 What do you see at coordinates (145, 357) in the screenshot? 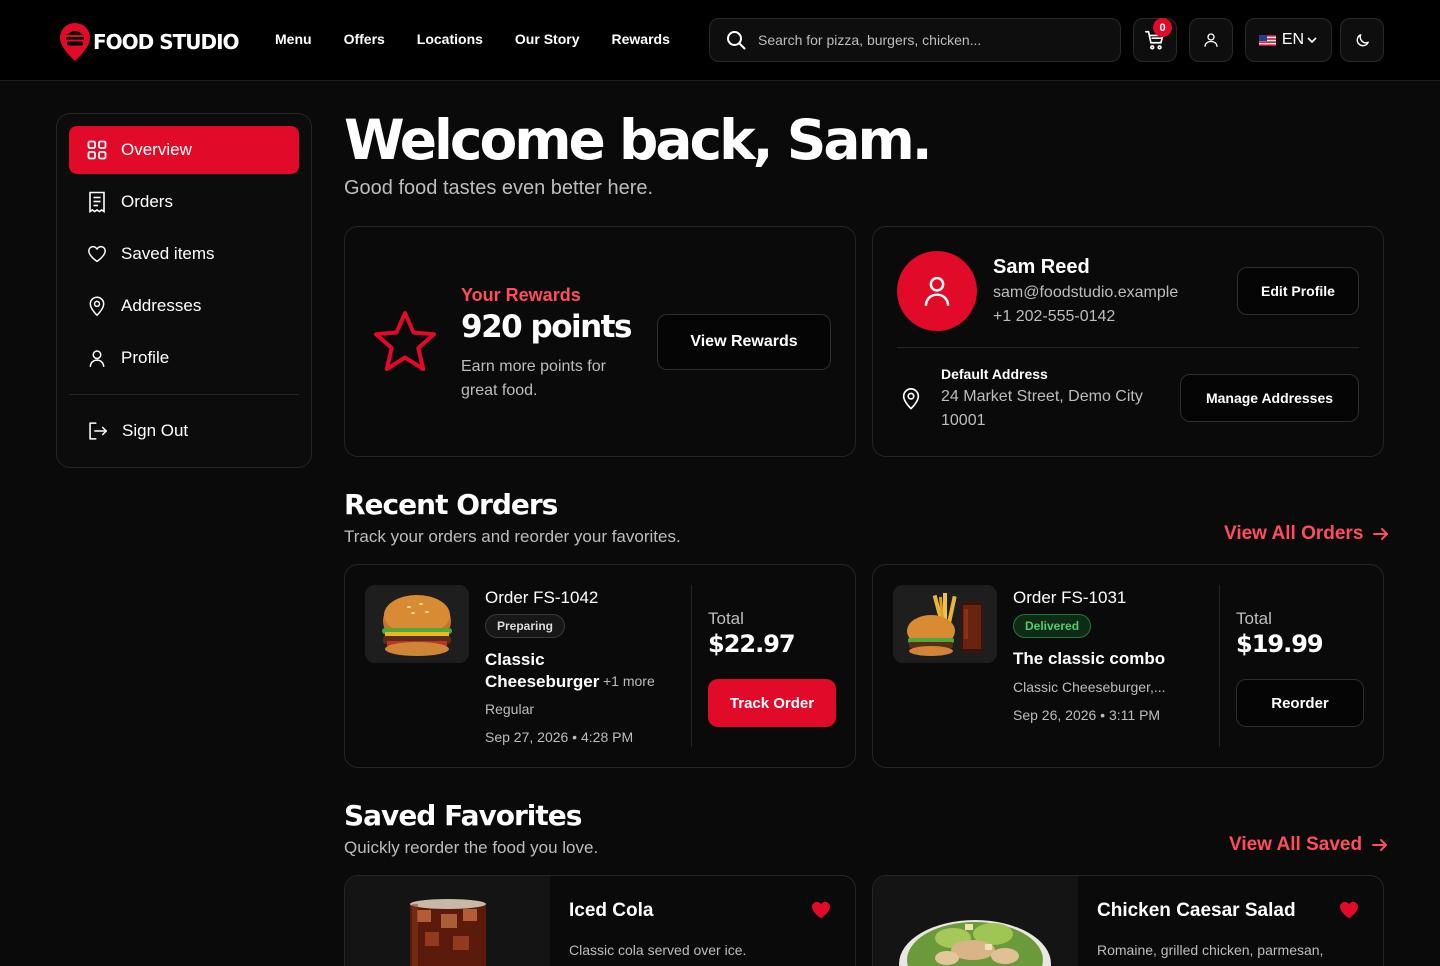
I see `sidebar-item-label: Profile` at bounding box center [145, 357].